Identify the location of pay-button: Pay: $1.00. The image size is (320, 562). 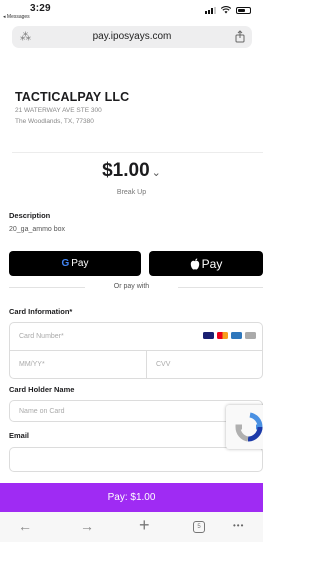
(131, 497).